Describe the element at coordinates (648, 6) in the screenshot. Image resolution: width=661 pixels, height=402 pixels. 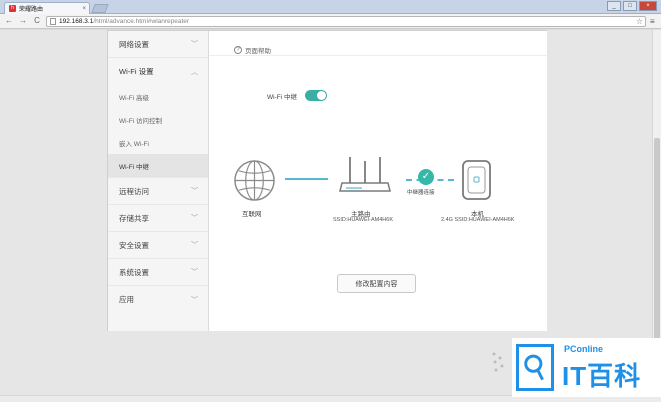
I see `close-window-button: ×` at that location.